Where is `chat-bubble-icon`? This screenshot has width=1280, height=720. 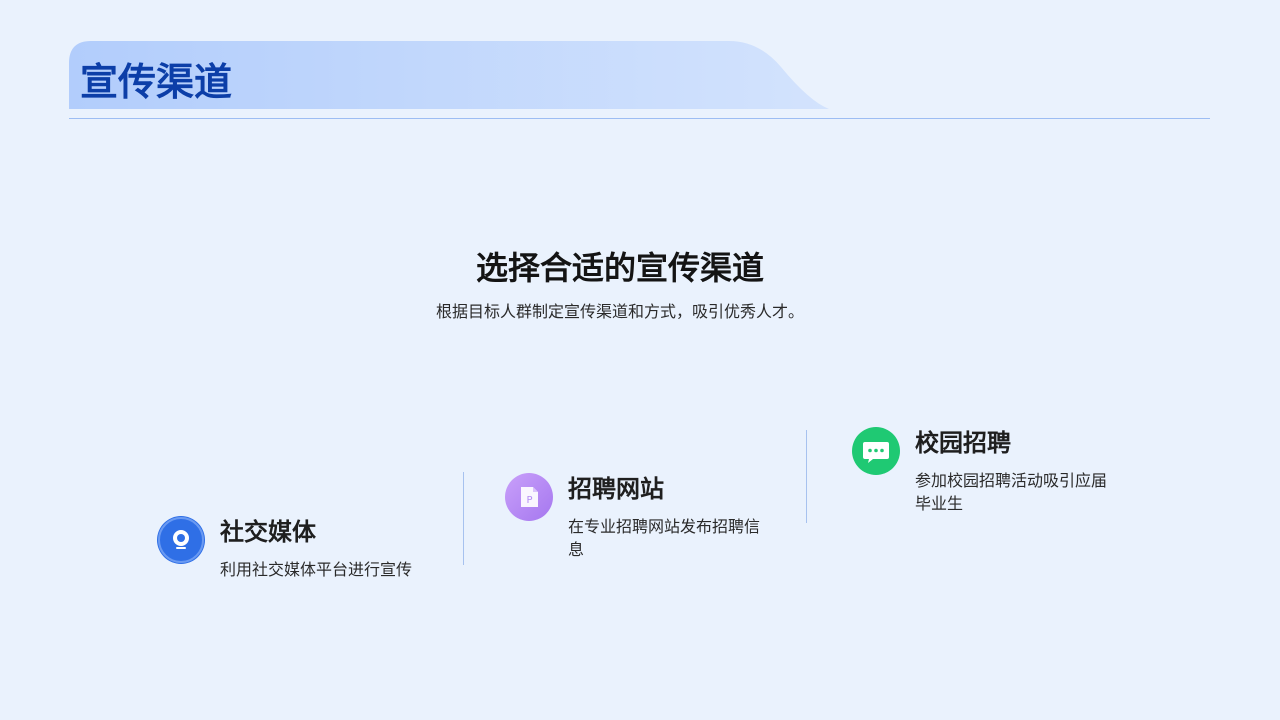
chat-bubble-icon is located at coordinates (876, 451).